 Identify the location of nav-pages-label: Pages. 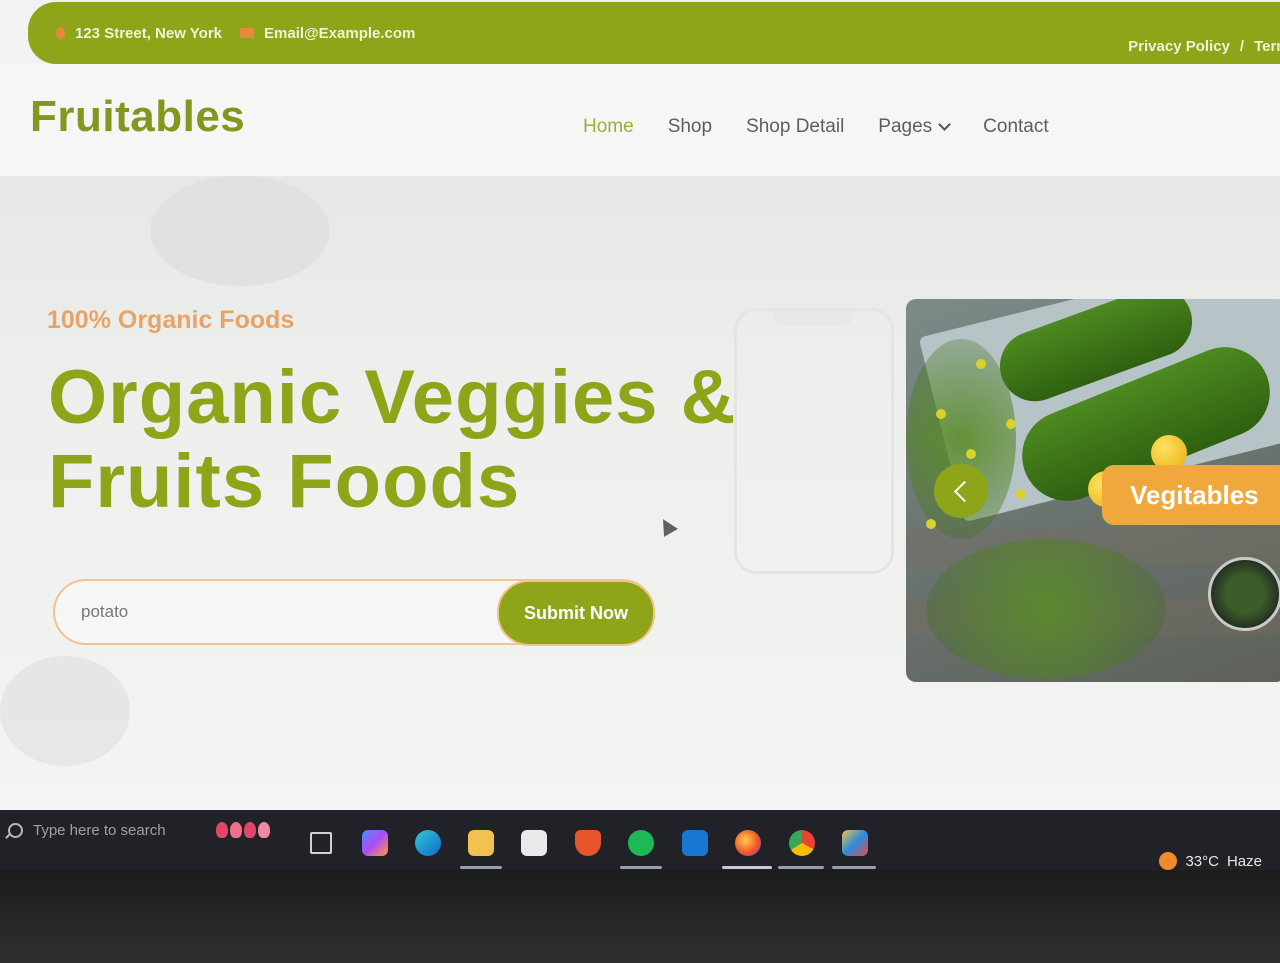
(905, 126).